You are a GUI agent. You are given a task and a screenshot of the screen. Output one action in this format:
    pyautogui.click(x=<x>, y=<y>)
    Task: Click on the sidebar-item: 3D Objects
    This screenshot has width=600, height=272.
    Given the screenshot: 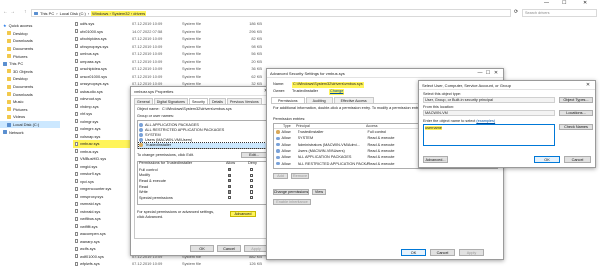 What is the action you would take?
    pyautogui.click(x=30, y=72)
    